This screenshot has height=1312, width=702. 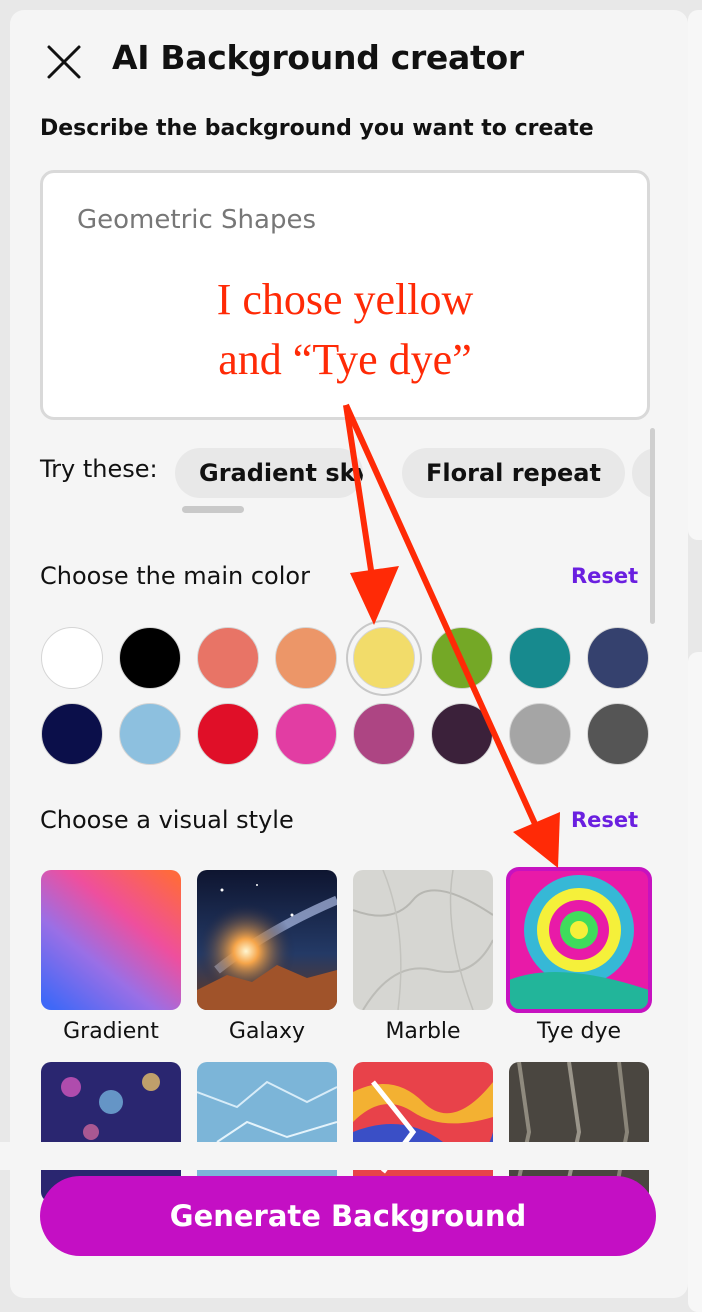 What do you see at coordinates (267, 1031) in the screenshot?
I see `style-name-galaxy: Galaxy` at bounding box center [267, 1031].